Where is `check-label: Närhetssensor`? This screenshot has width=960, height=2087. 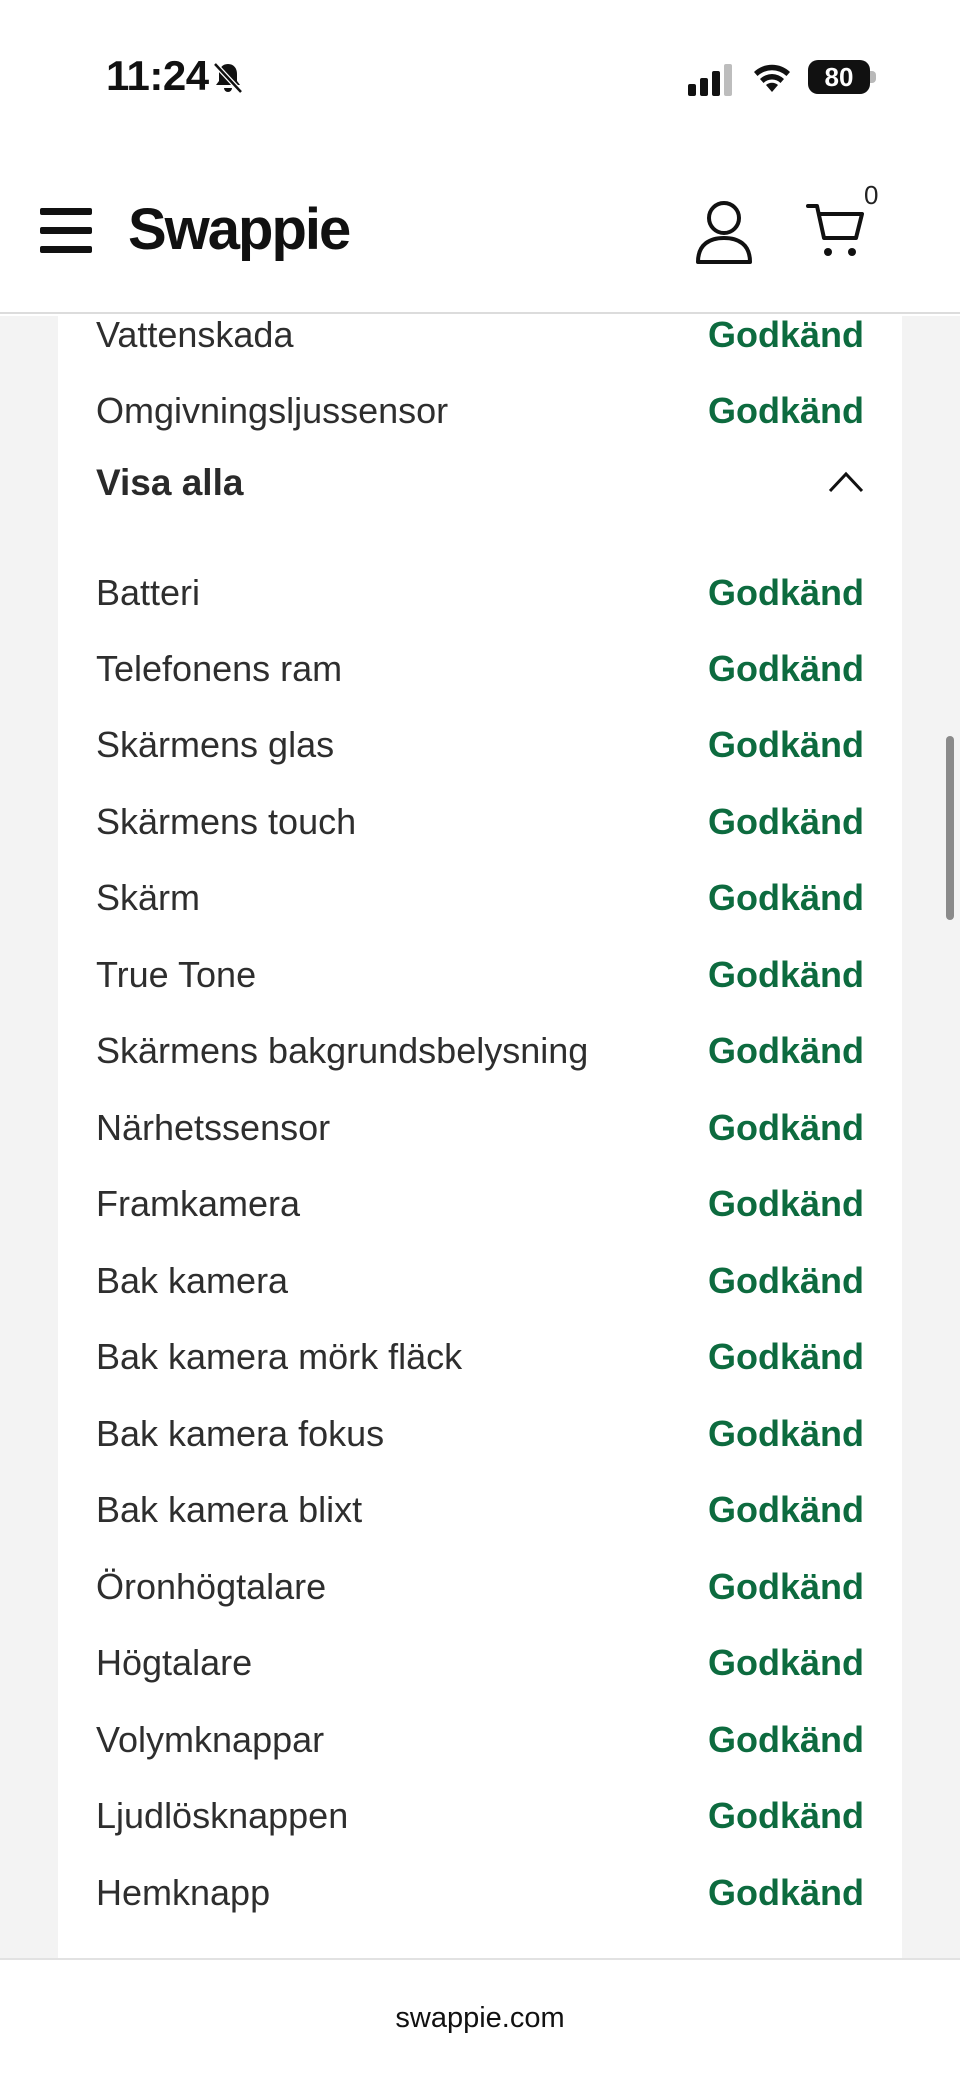
check-label: Närhetssensor is located at coordinates (213, 1127).